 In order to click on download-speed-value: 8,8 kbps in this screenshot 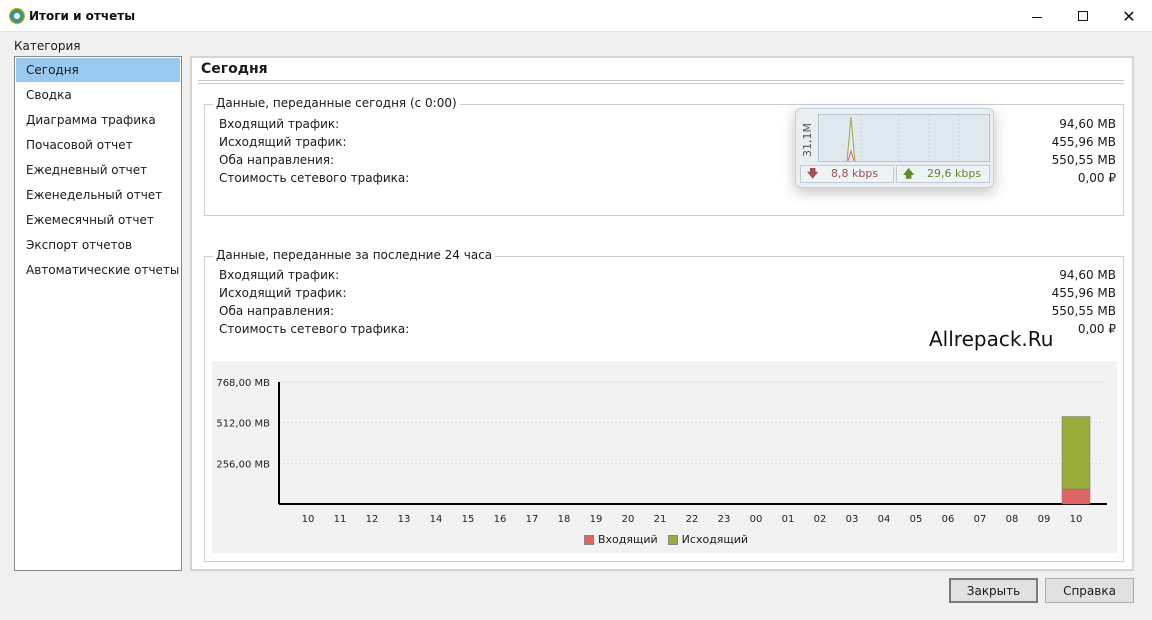, I will do `click(855, 173)`.